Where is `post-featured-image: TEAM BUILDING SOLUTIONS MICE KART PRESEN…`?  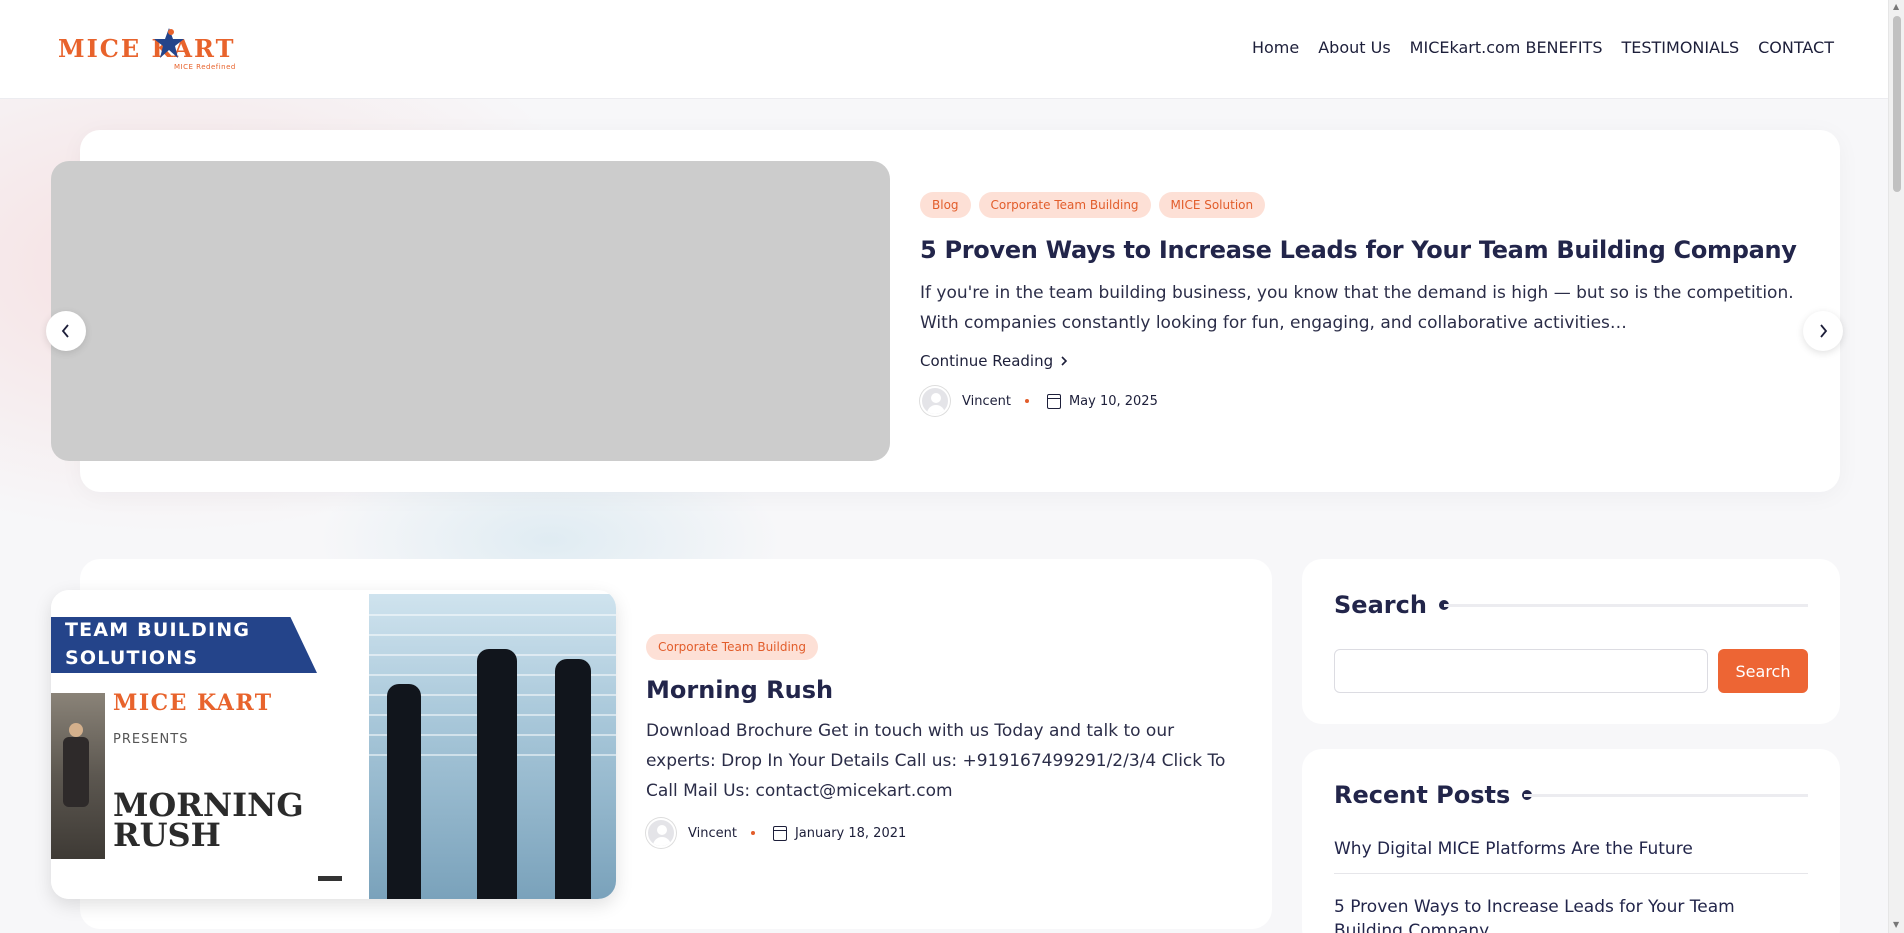
post-featured-image: TEAM BUILDING SOLUTIONS MICE KART PRESEN… is located at coordinates (333, 744).